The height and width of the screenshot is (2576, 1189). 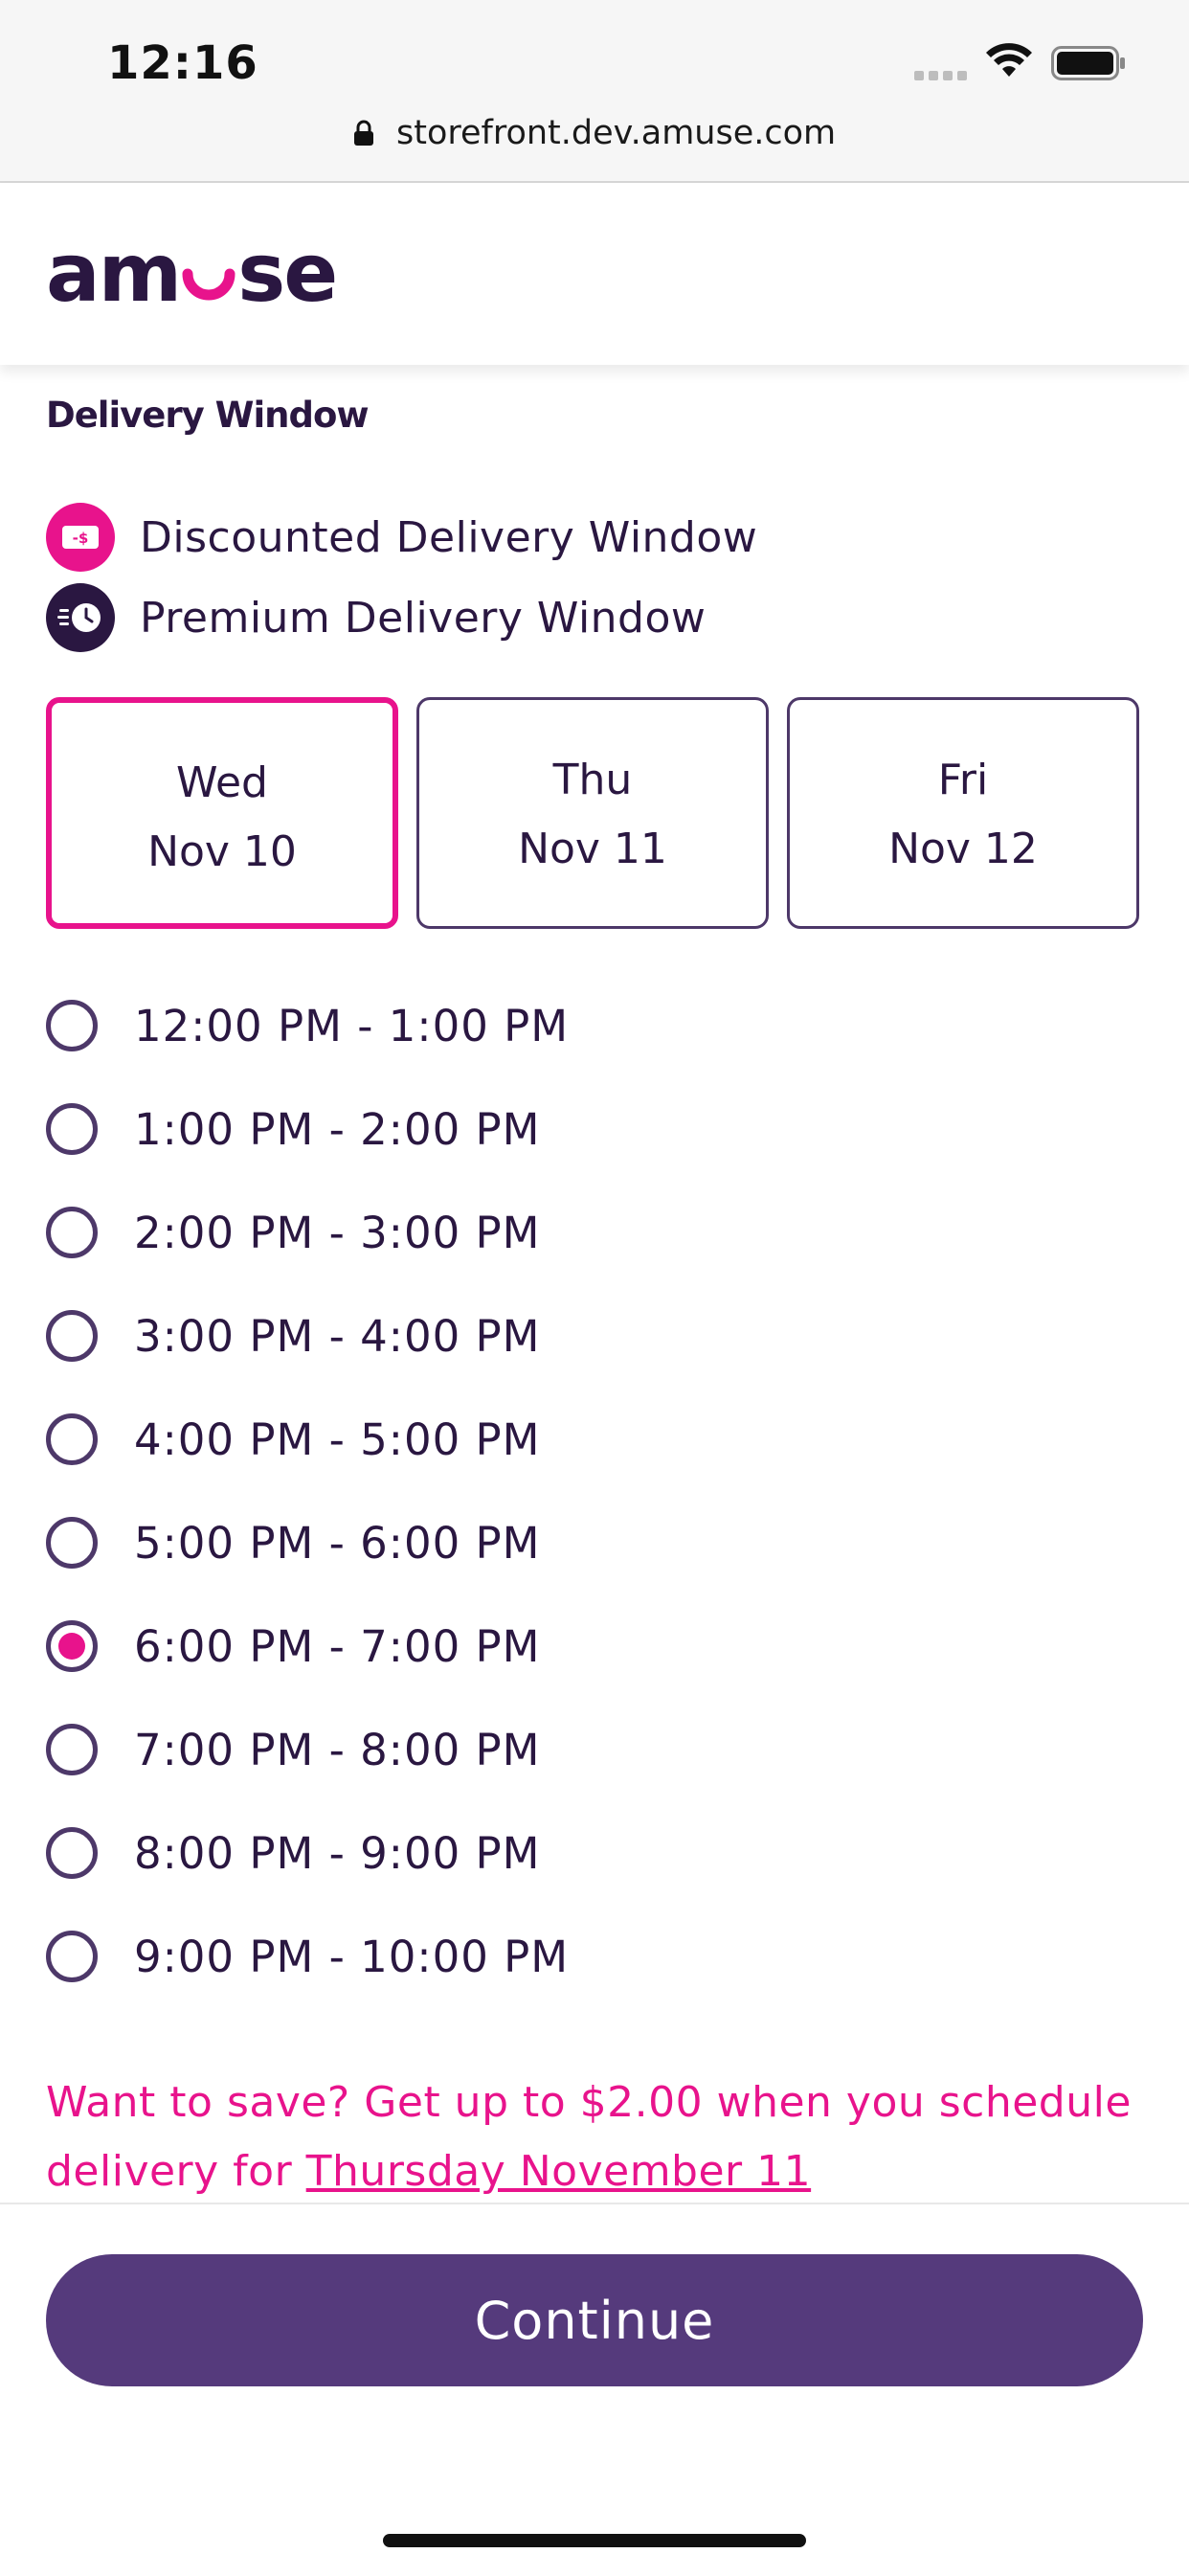 I want to click on legend-label: Discounted Delivery Window, so click(x=449, y=537).